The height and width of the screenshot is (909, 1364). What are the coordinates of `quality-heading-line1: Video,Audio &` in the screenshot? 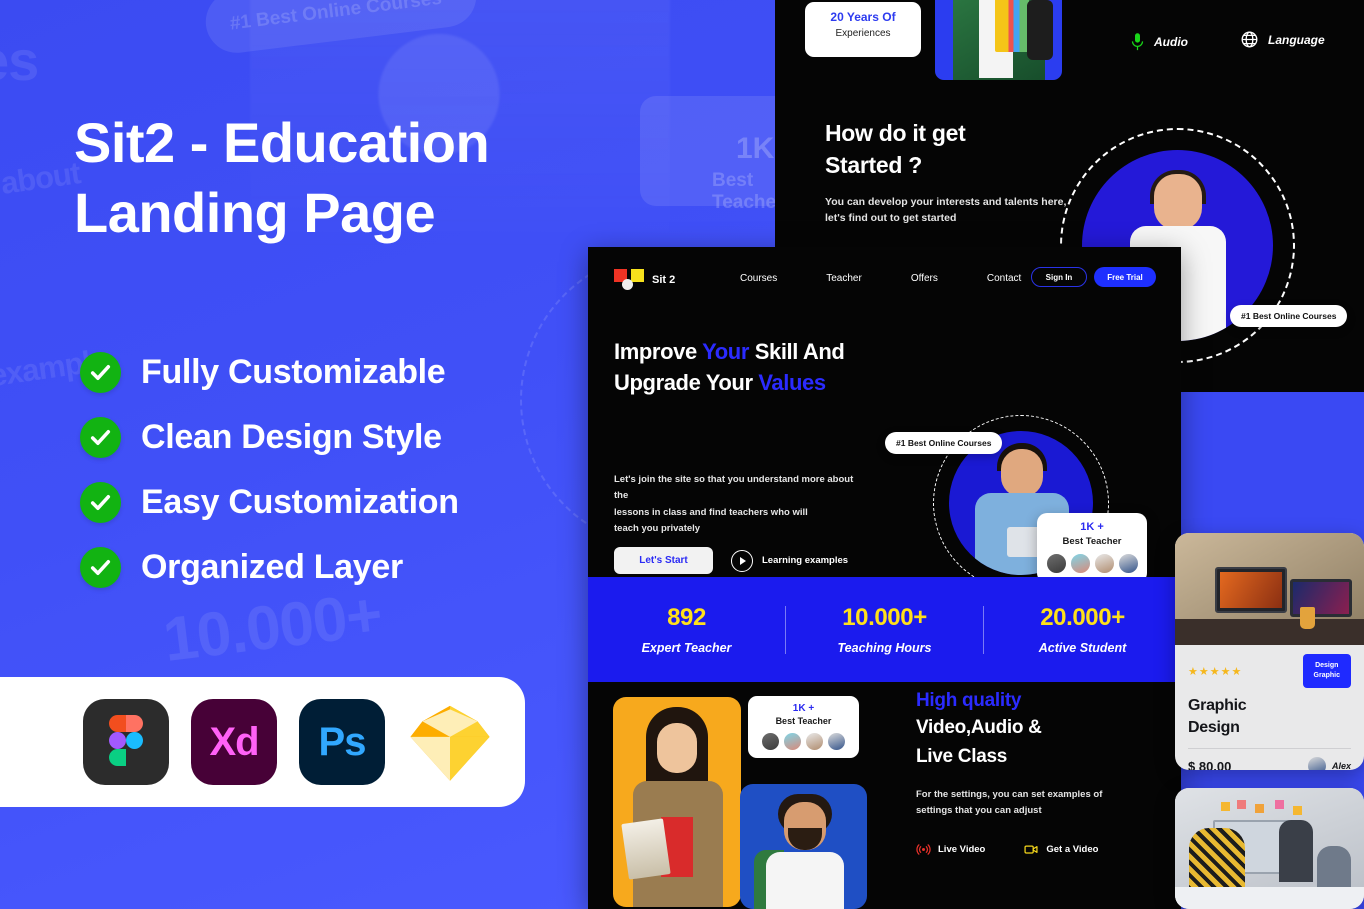 It's located at (979, 727).